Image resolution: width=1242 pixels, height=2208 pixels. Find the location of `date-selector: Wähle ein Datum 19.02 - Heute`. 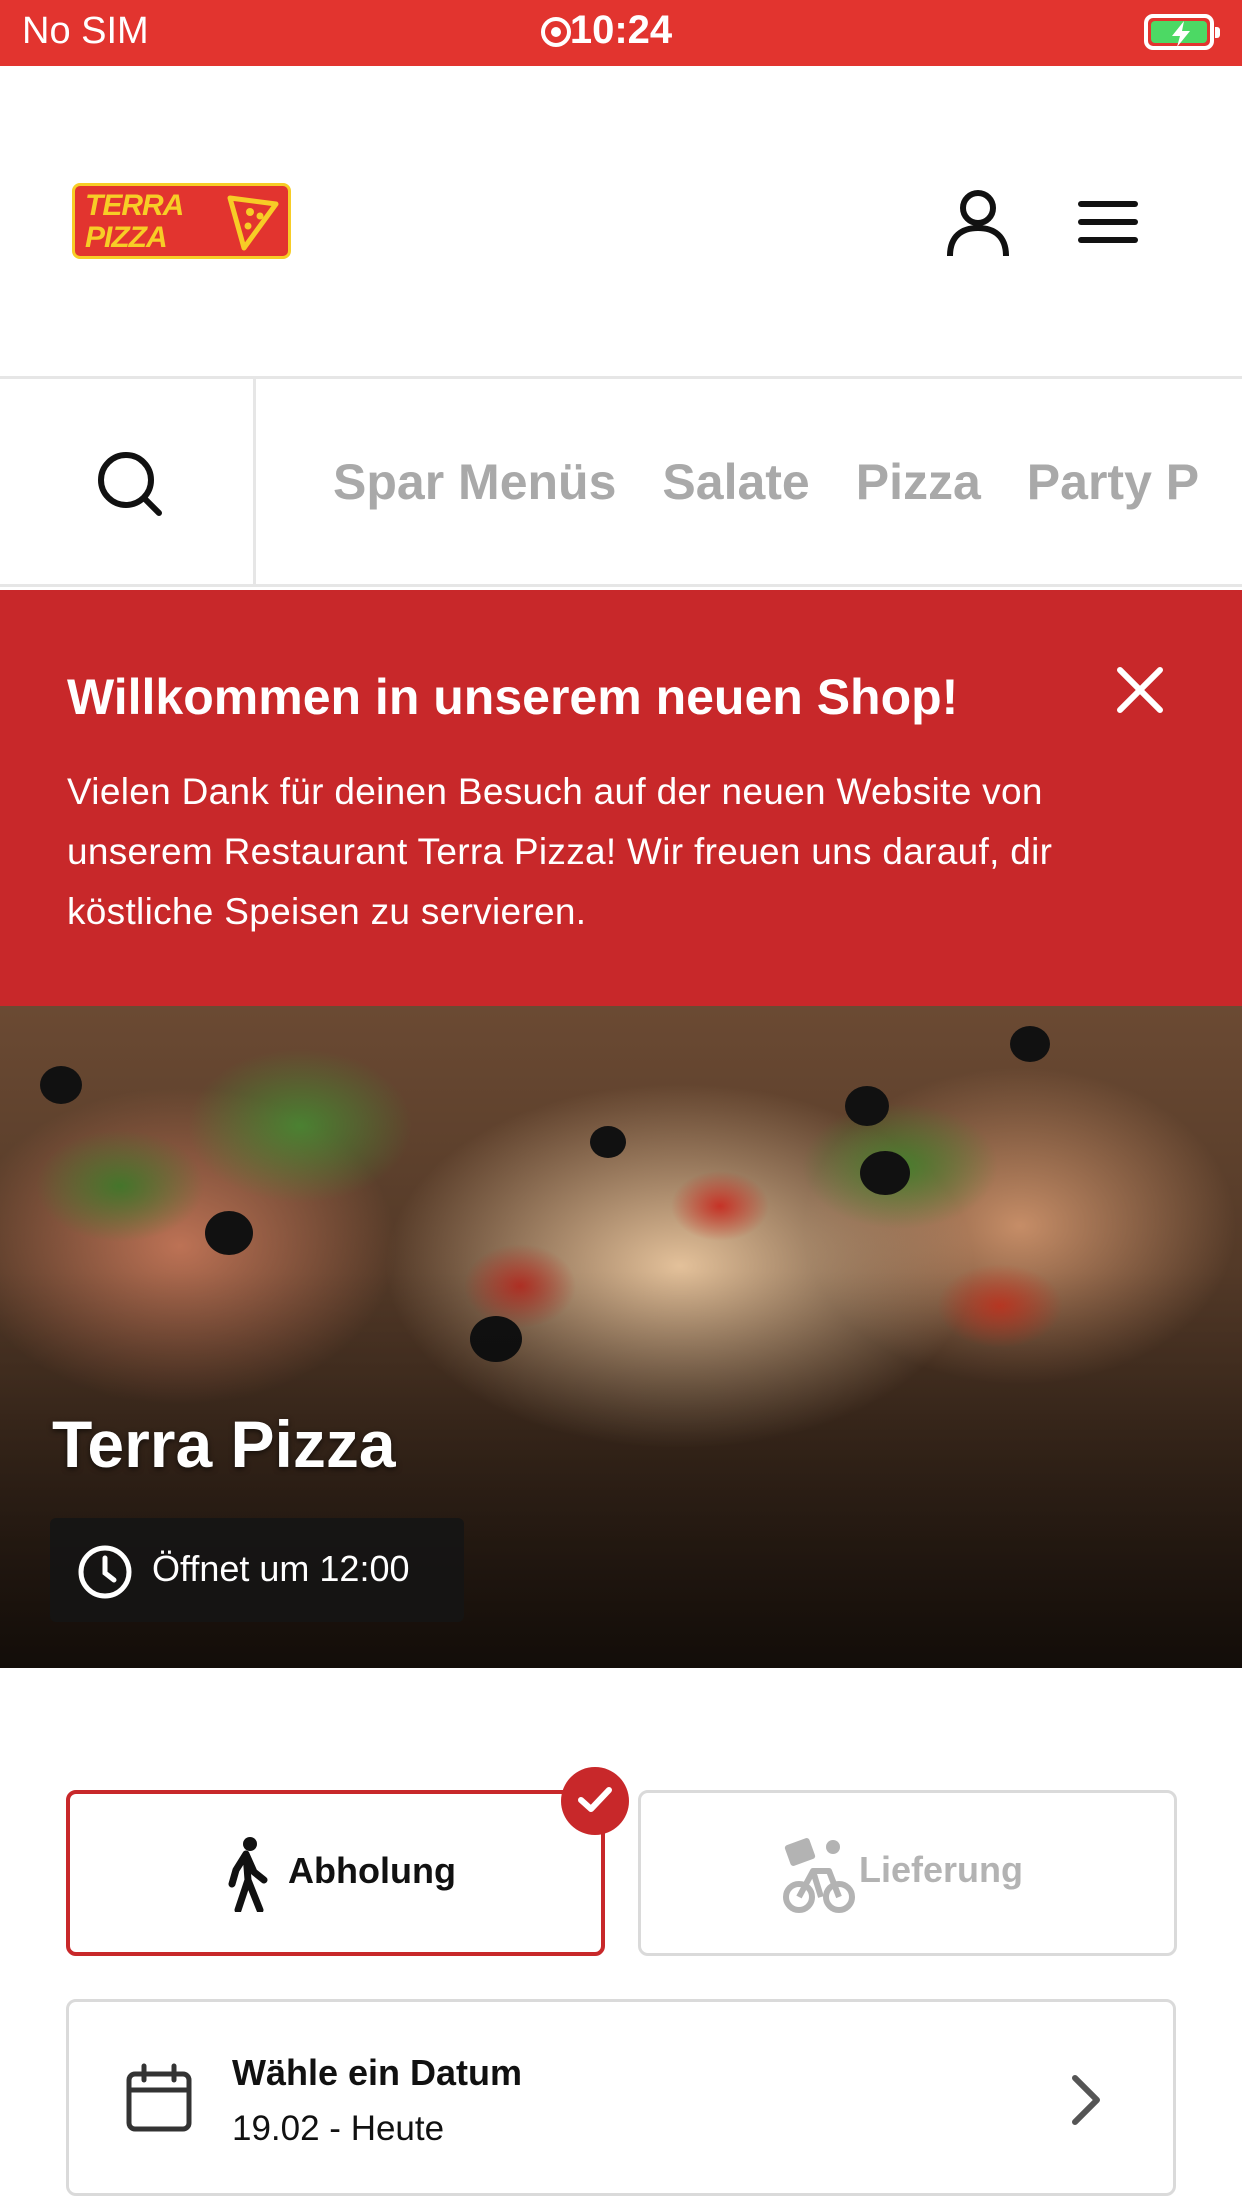

date-selector: Wähle ein Datum 19.02 - Heute is located at coordinates (621, 2097).